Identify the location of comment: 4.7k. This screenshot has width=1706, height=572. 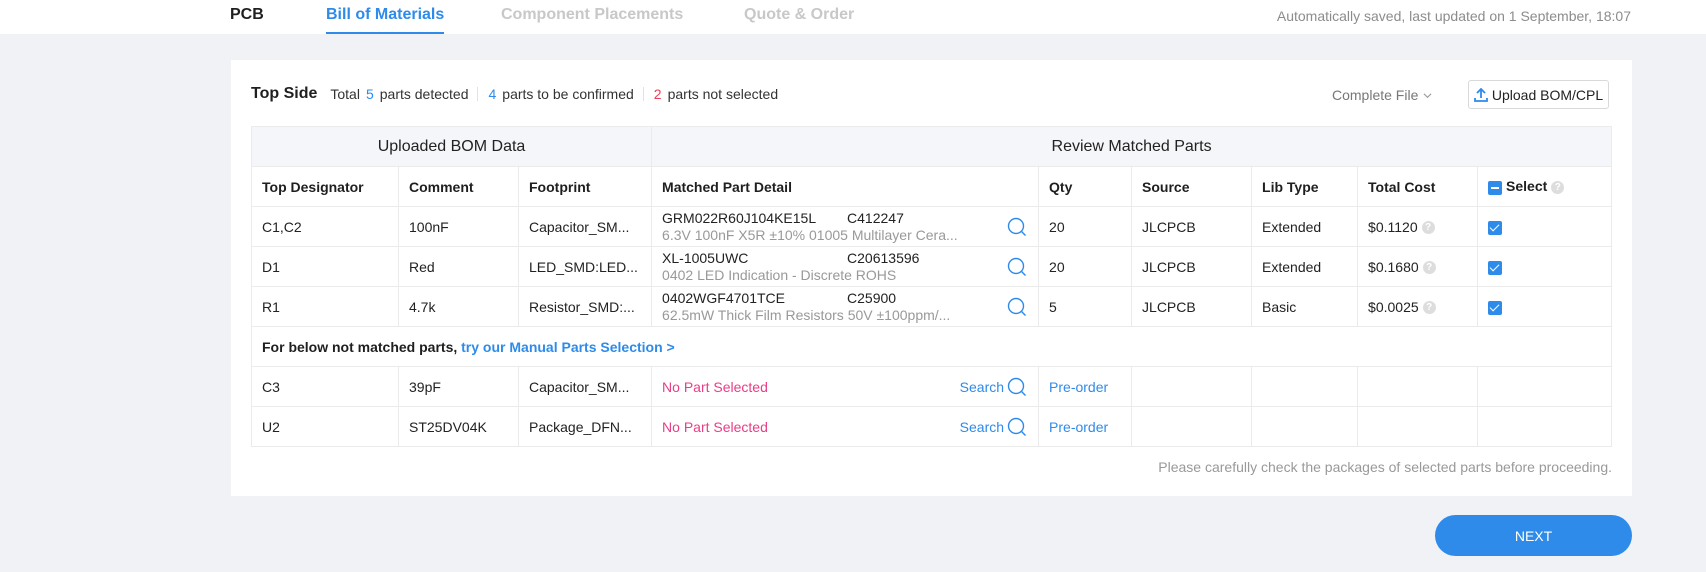
(458, 306).